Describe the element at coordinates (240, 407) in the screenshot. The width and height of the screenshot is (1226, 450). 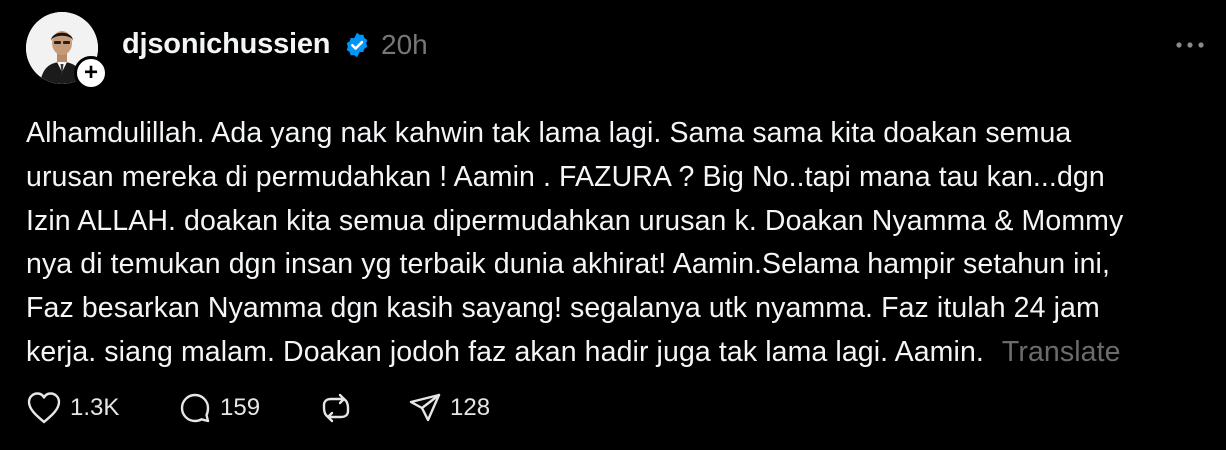
I see `reply-count: 159` at that location.